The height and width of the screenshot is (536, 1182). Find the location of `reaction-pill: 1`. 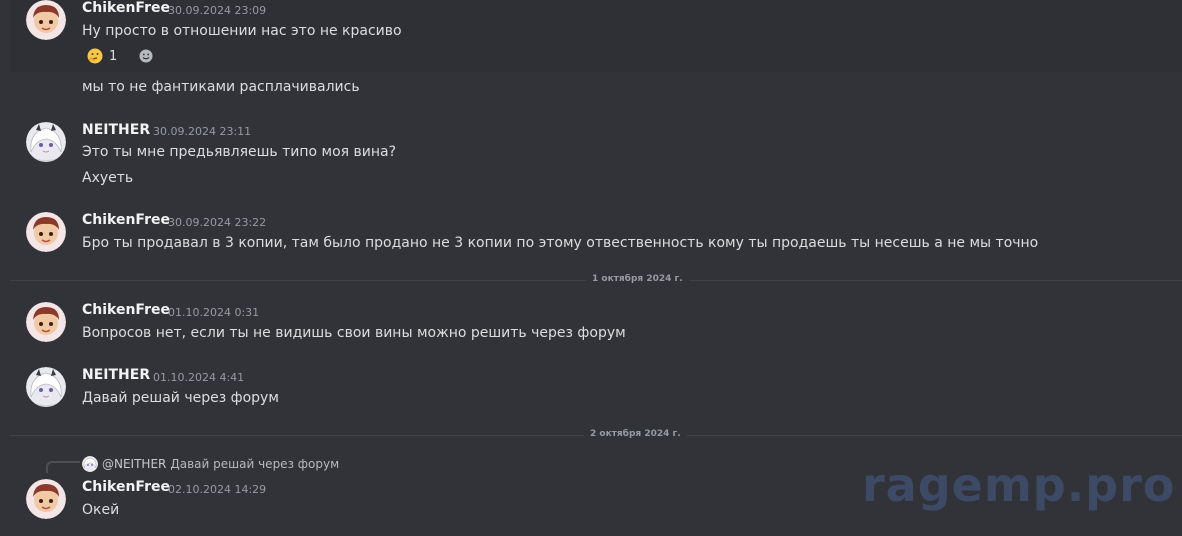

reaction-pill: 1 is located at coordinates (105, 56).